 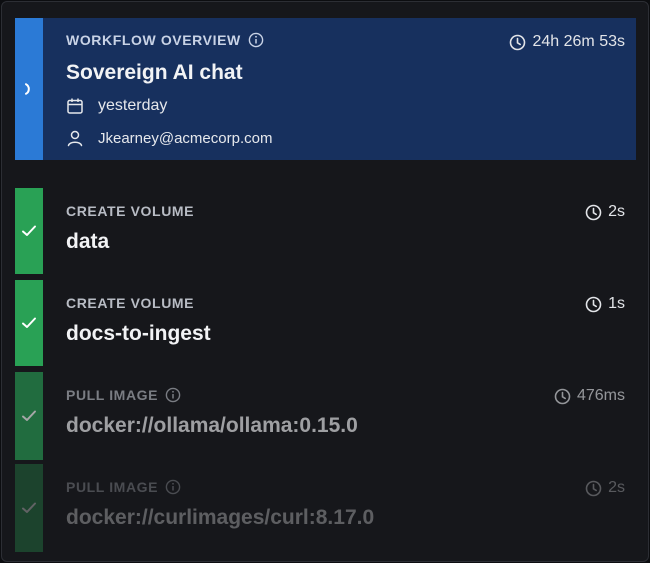 I want to click on step-duration: 476ms, so click(x=589, y=396).